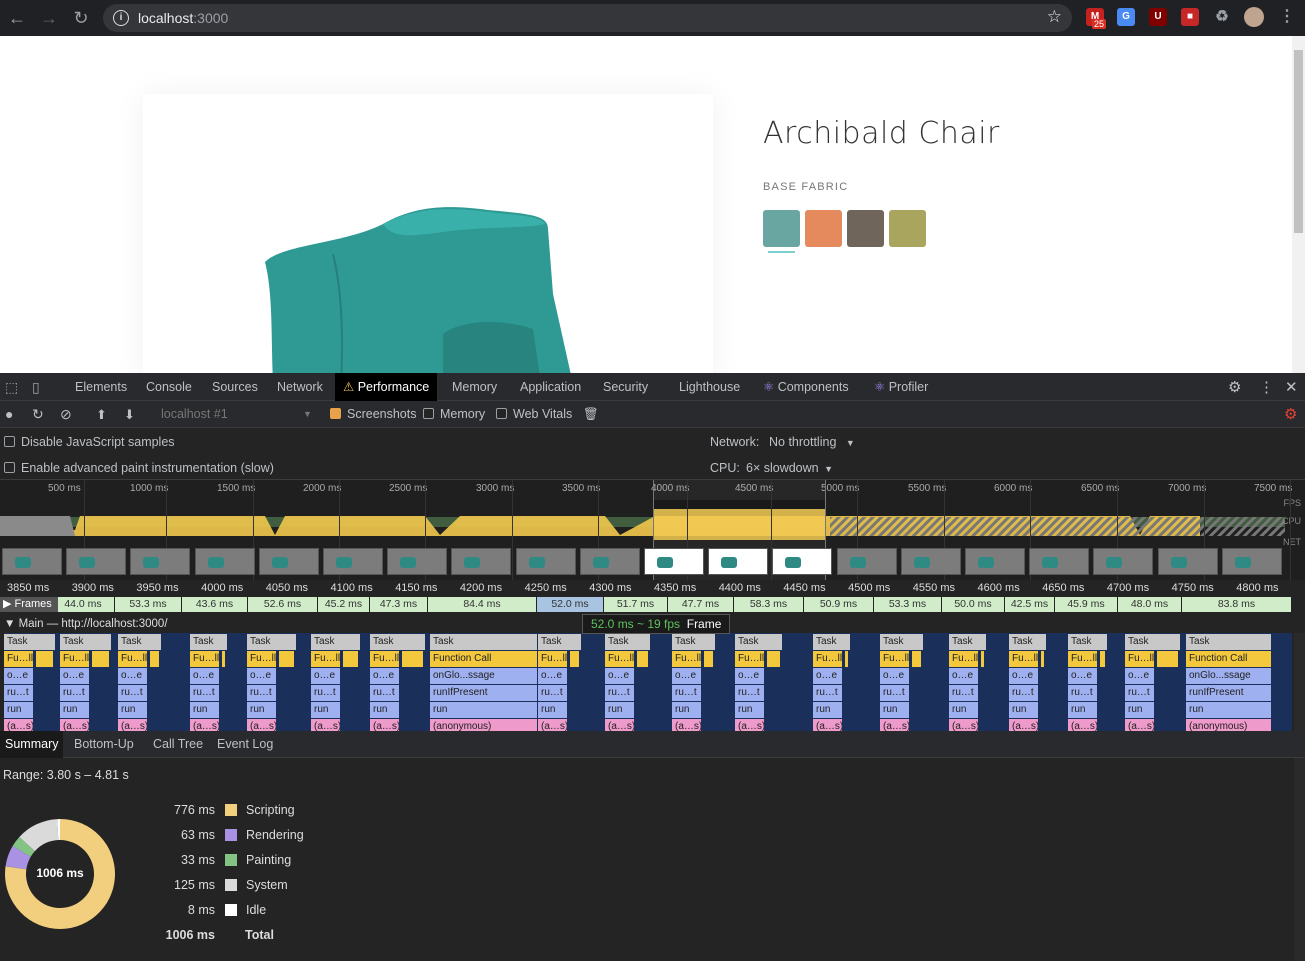 This screenshot has width=1305, height=961. What do you see at coordinates (1229, 725) in the screenshot?
I see `anonymous-block: (anonymous)` at bounding box center [1229, 725].